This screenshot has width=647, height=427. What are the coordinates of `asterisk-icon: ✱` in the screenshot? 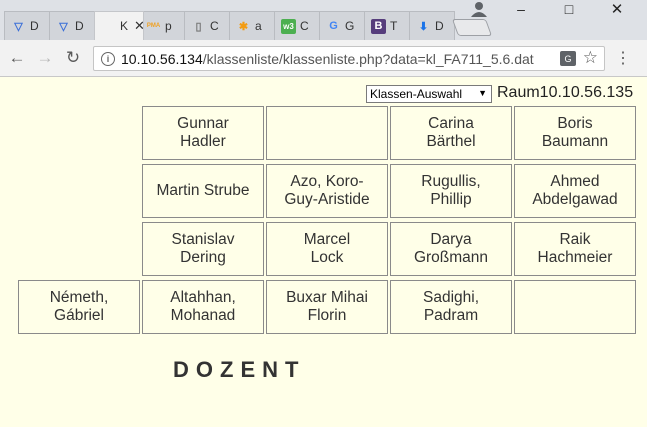 It's located at (243, 26).